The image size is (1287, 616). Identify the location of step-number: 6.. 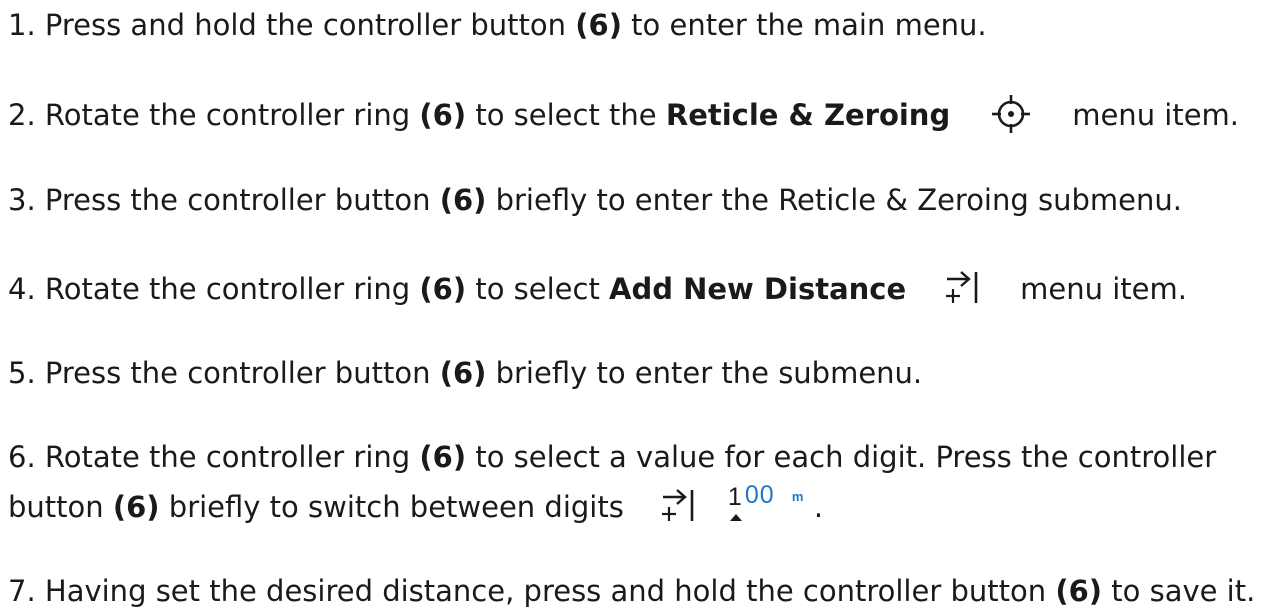
(22, 457).